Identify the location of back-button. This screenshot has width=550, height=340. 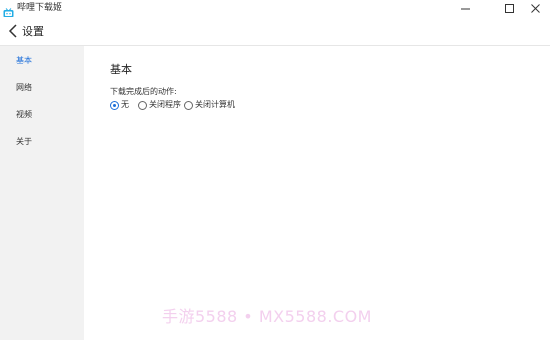
(14, 31).